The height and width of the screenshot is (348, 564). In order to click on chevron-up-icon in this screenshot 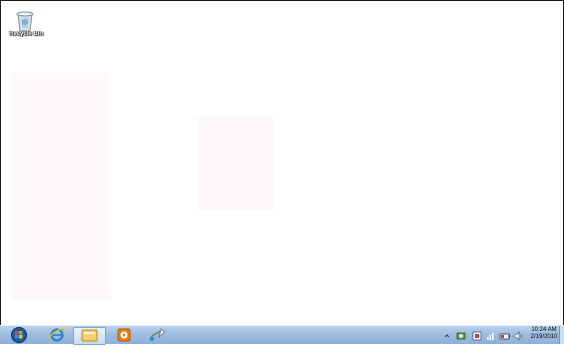, I will do `click(447, 337)`.